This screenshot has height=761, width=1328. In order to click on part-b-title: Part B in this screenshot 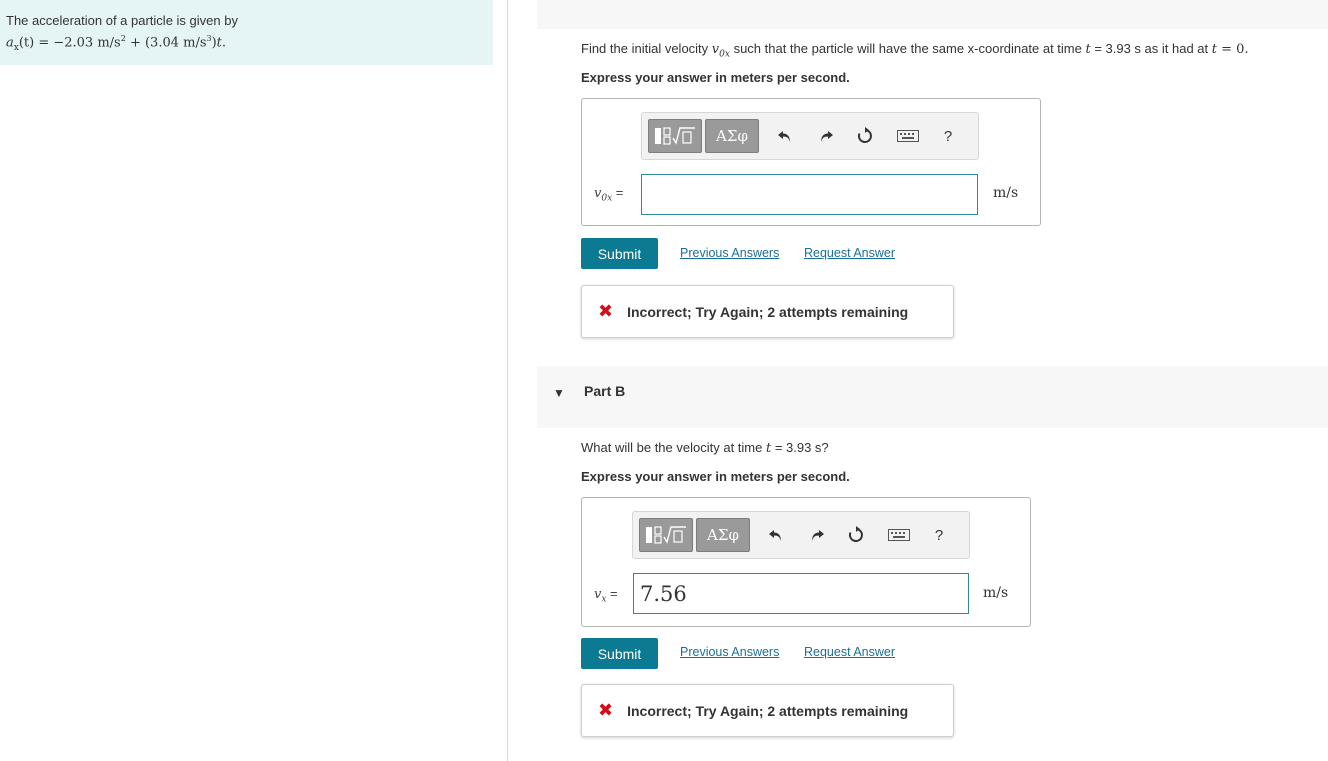, I will do `click(605, 391)`.